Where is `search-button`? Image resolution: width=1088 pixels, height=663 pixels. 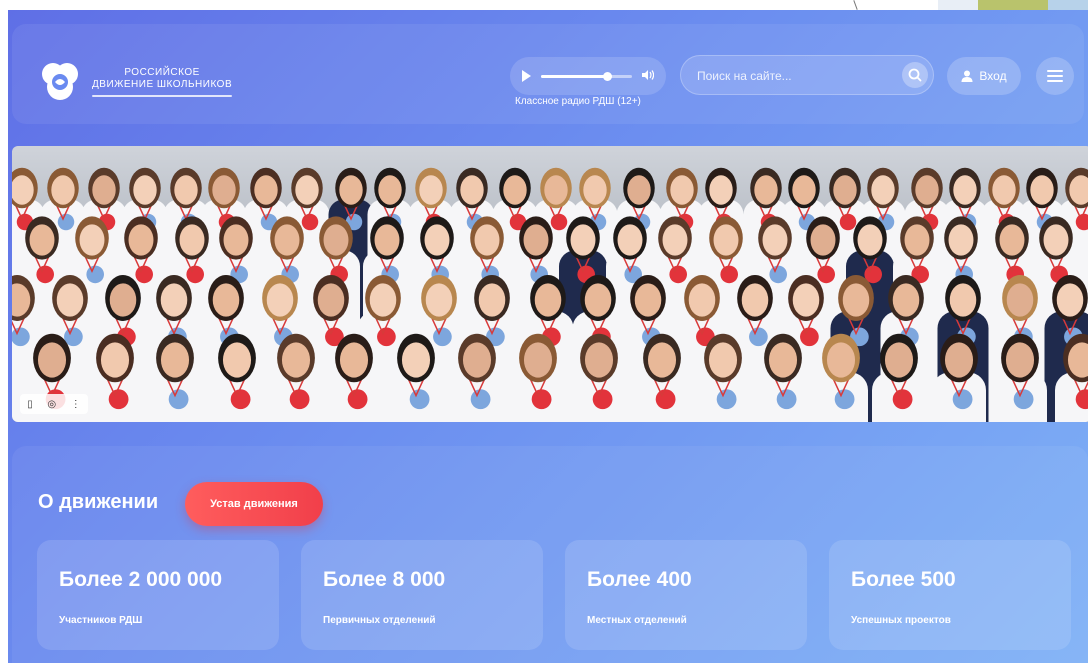
search-button is located at coordinates (915, 75).